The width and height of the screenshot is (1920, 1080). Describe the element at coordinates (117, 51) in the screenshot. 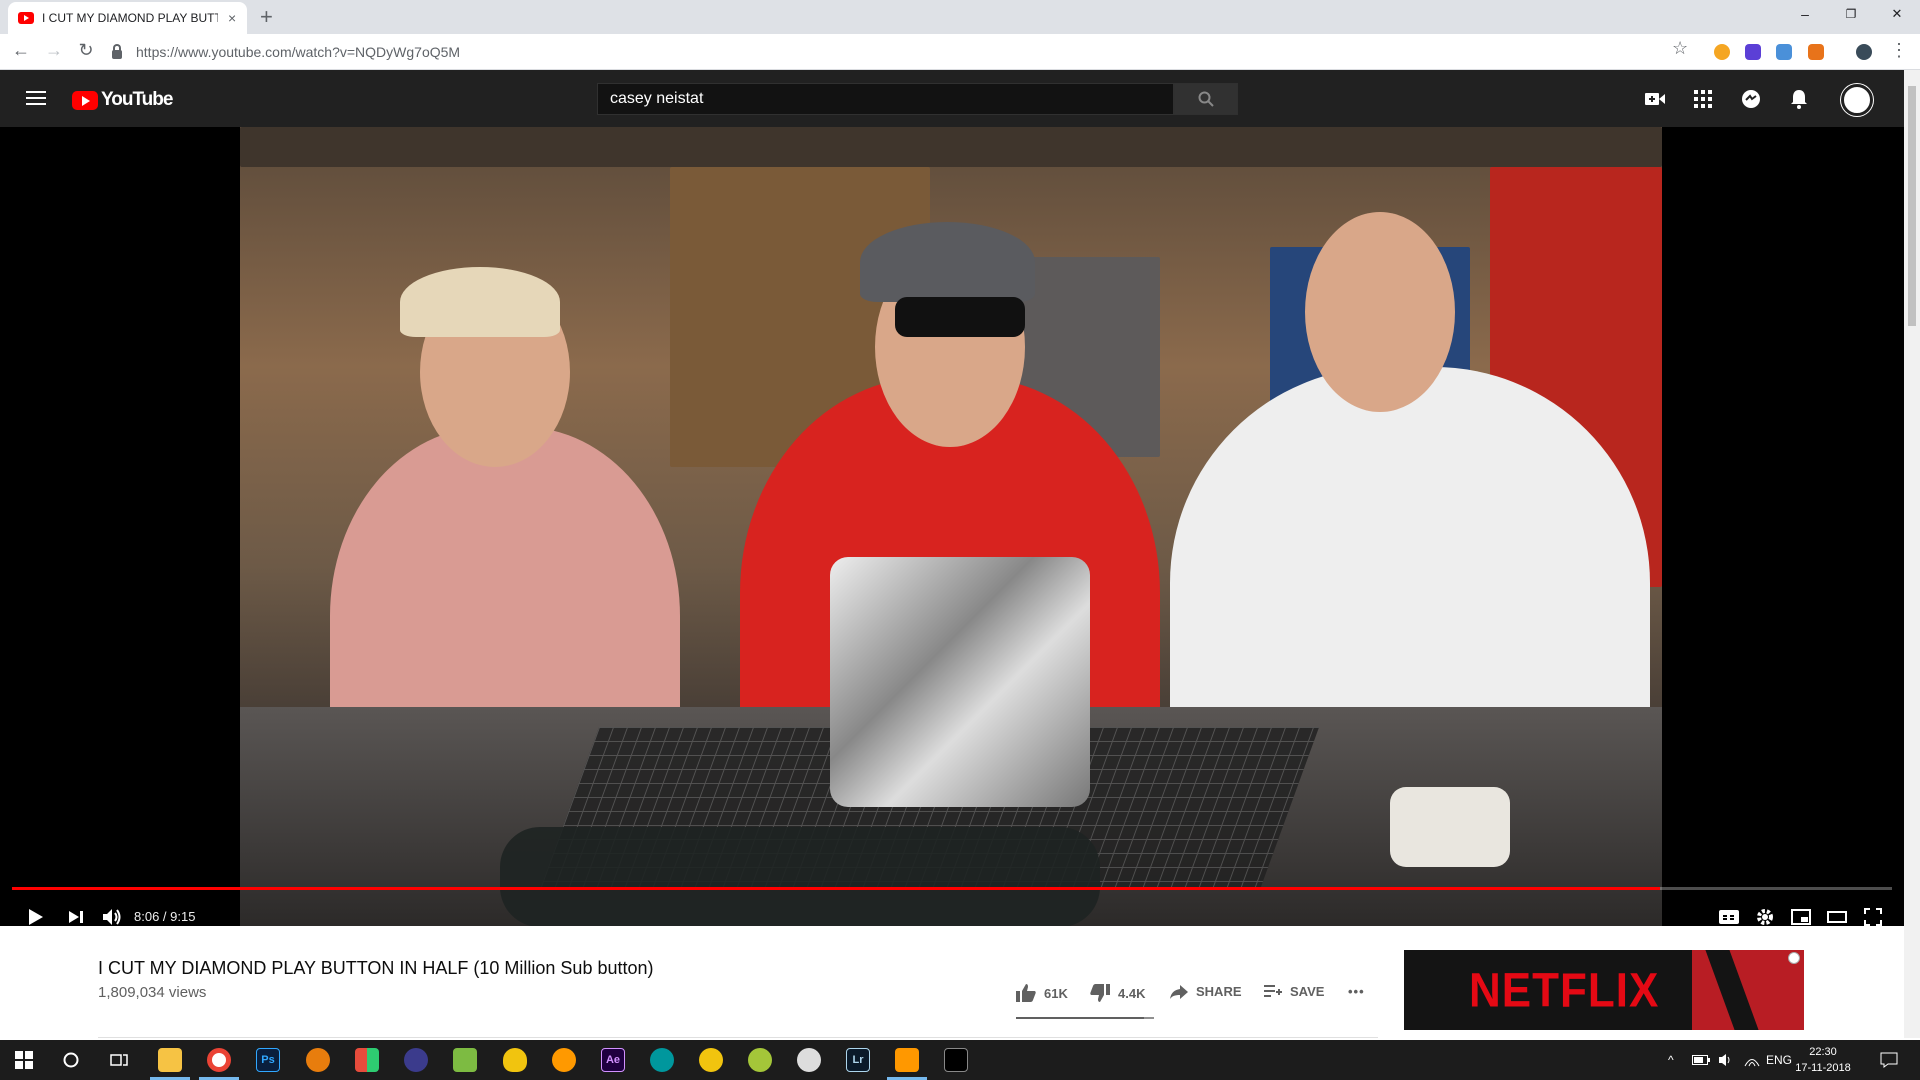

I see `lock-icon` at that location.